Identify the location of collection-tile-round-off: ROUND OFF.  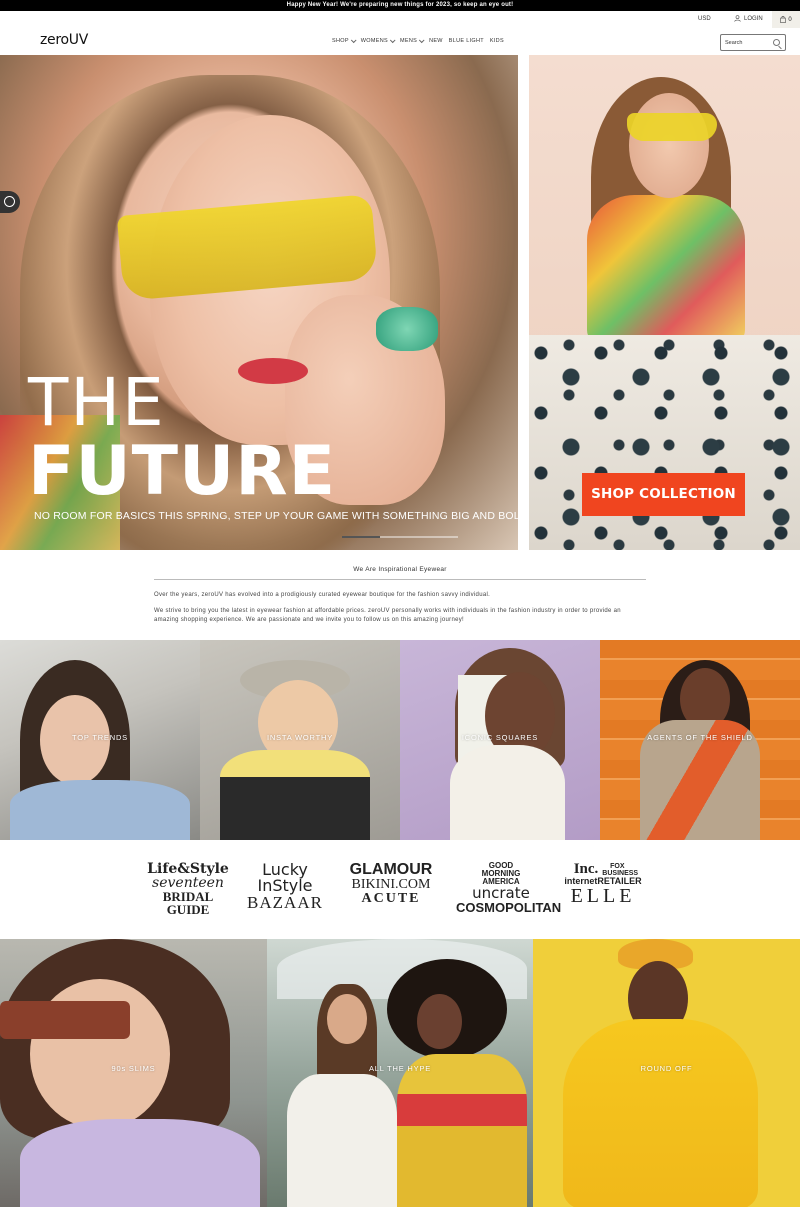
(666, 1073).